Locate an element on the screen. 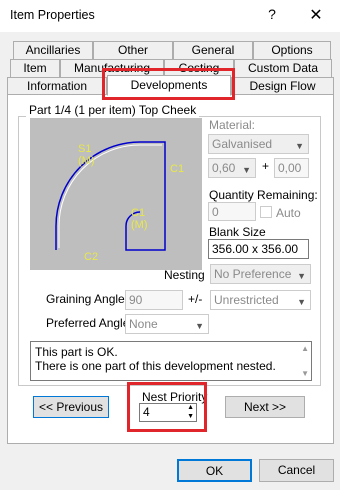  material-select-value: Galvanised is located at coordinates (242, 144).